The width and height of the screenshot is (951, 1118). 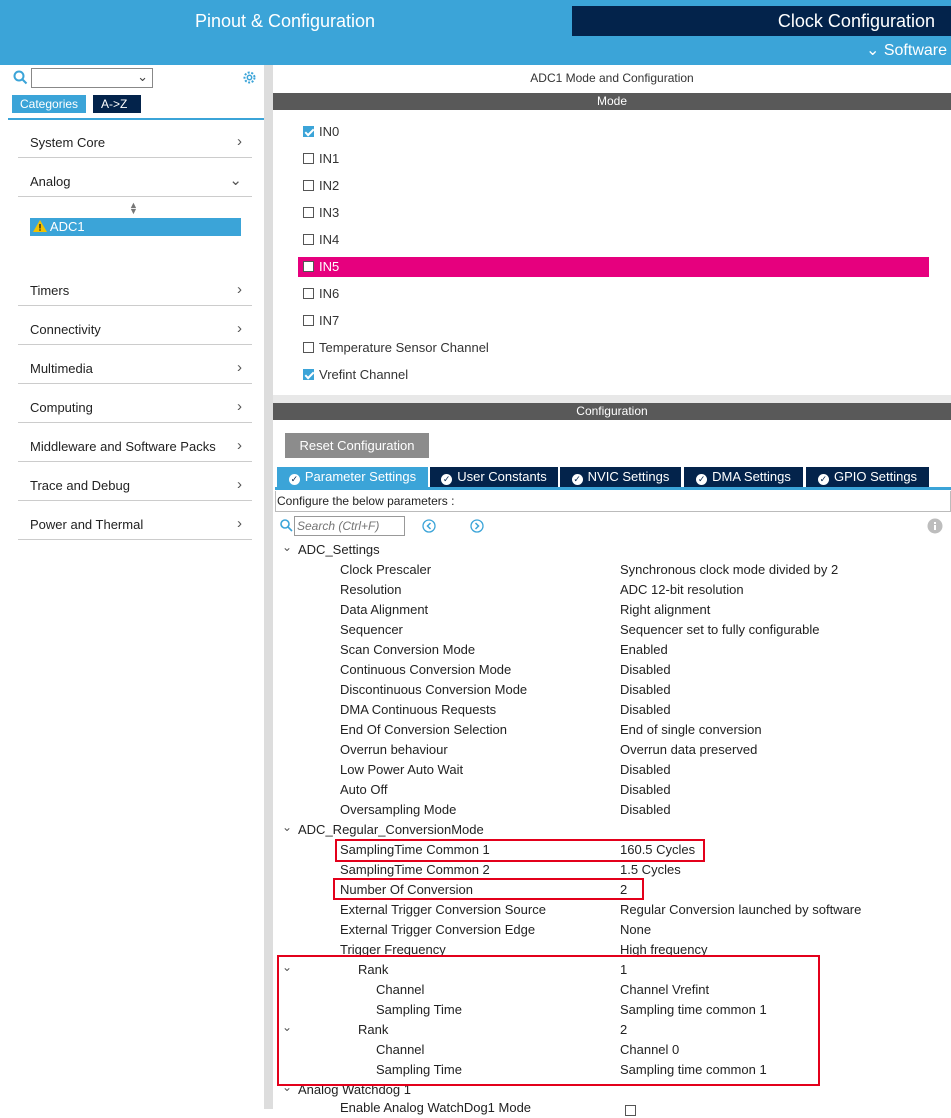 I want to click on sidebar-search-input: ⌄, so click(x=92, y=78).